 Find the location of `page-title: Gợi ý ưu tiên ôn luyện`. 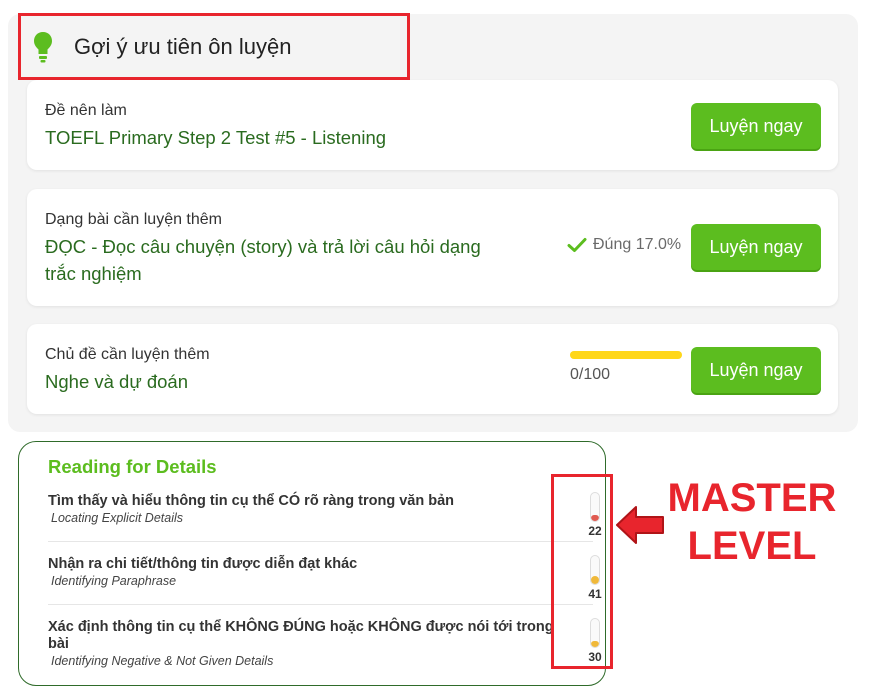

page-title: Gợi ý ưu tiên ôn luyện is located at coordinates (183, 46).